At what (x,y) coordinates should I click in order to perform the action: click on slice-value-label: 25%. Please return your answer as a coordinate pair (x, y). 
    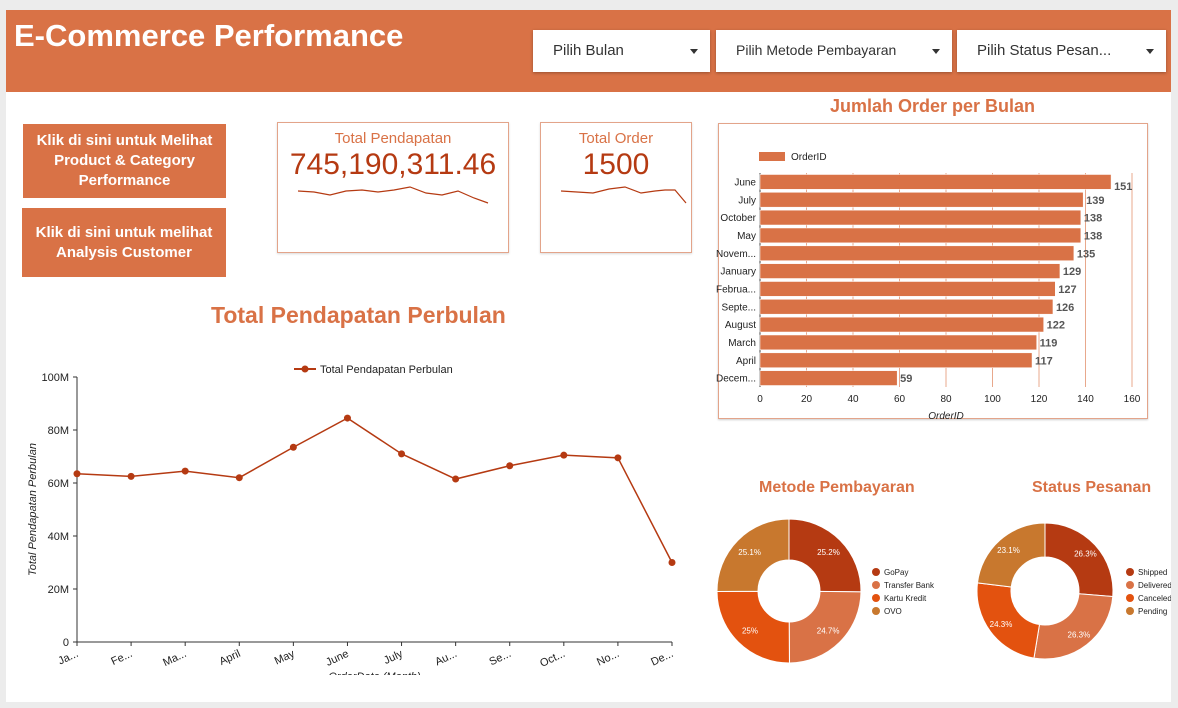
    Looking at the image, I should click on (750, 630).